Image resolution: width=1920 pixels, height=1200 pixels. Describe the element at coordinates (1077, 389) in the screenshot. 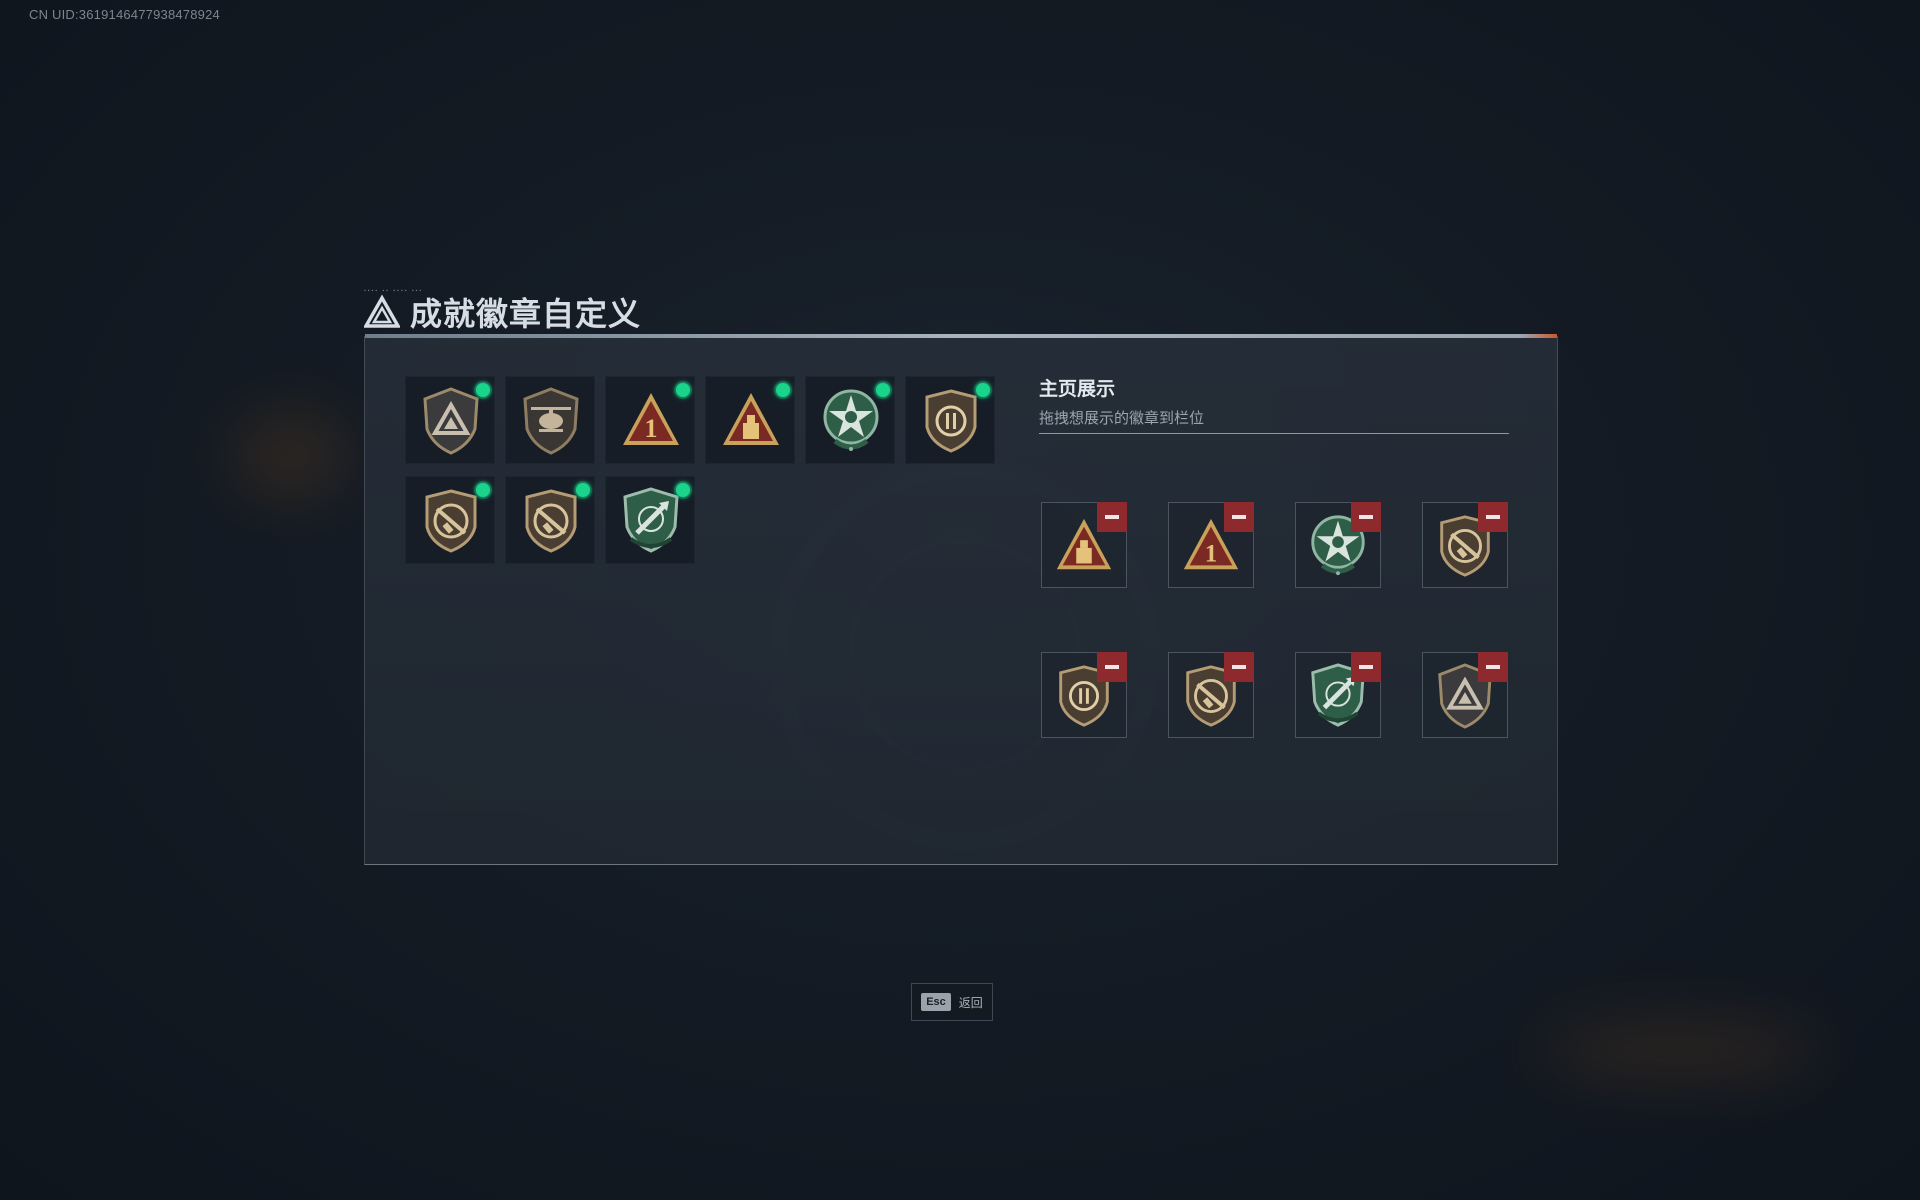

I see `showcase-title: 主页展示` at that location.